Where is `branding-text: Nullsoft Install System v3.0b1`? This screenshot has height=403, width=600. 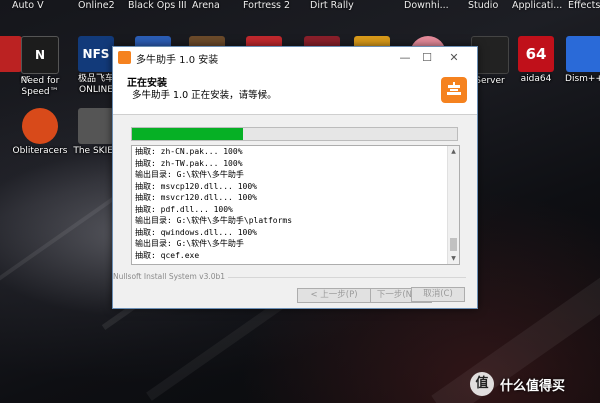 branding-text: Nullsoft Install System v3.0b1 is located at coordinates (169, 276).